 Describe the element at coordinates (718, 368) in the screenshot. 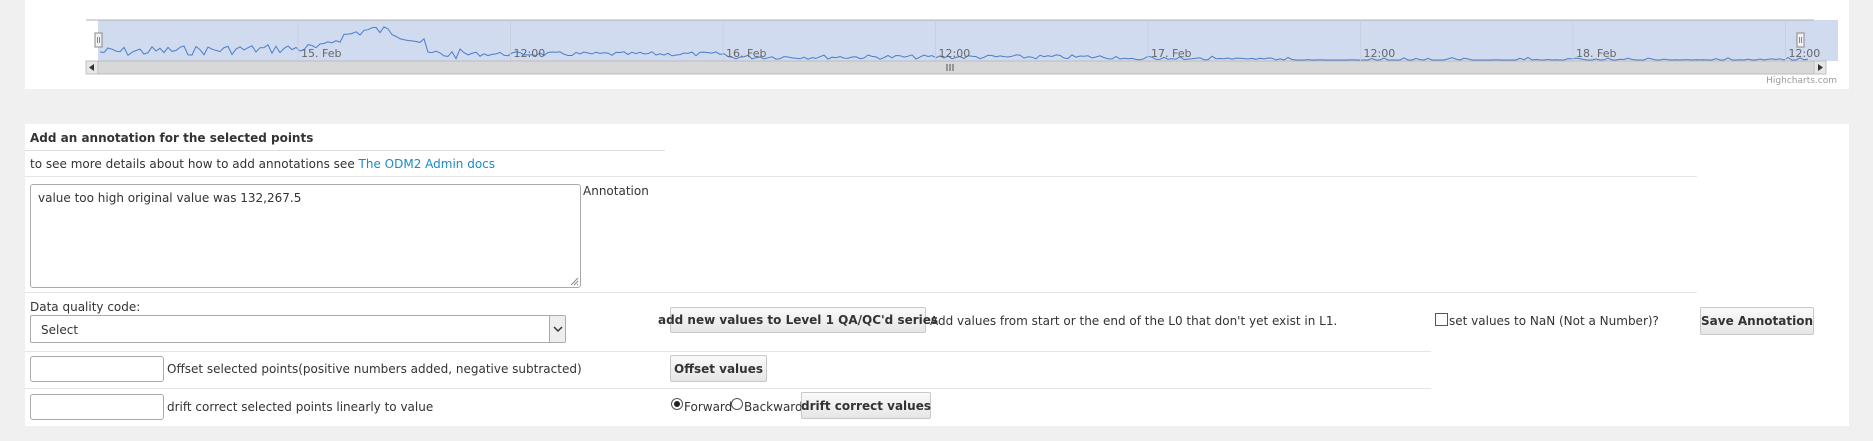

I see `offset-values-button: Offset values` at that location.